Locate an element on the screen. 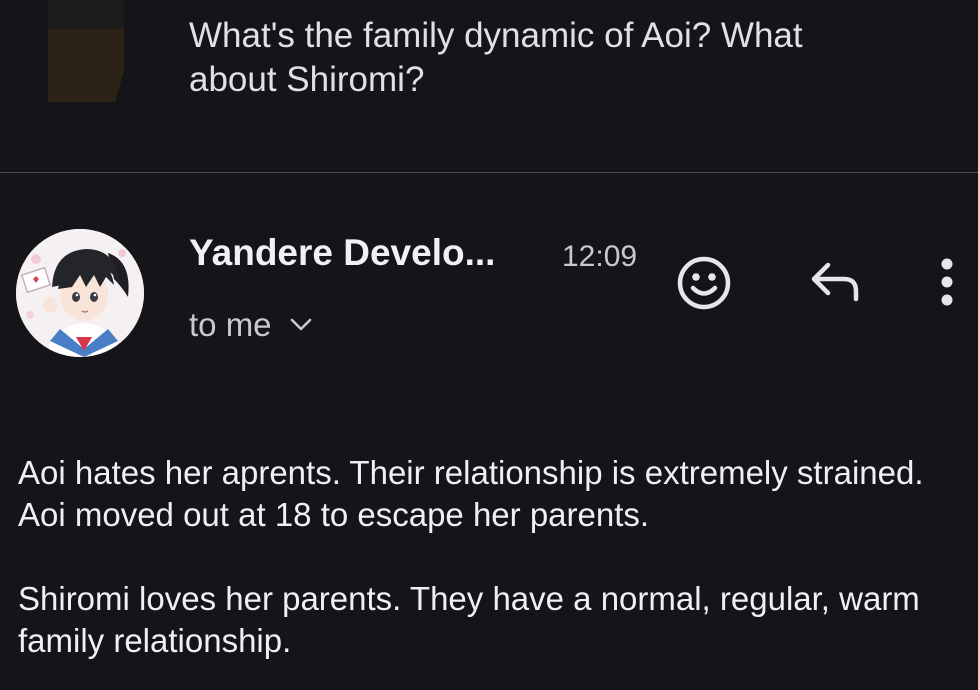  sender-avatar is located at coordinates (80, 293).